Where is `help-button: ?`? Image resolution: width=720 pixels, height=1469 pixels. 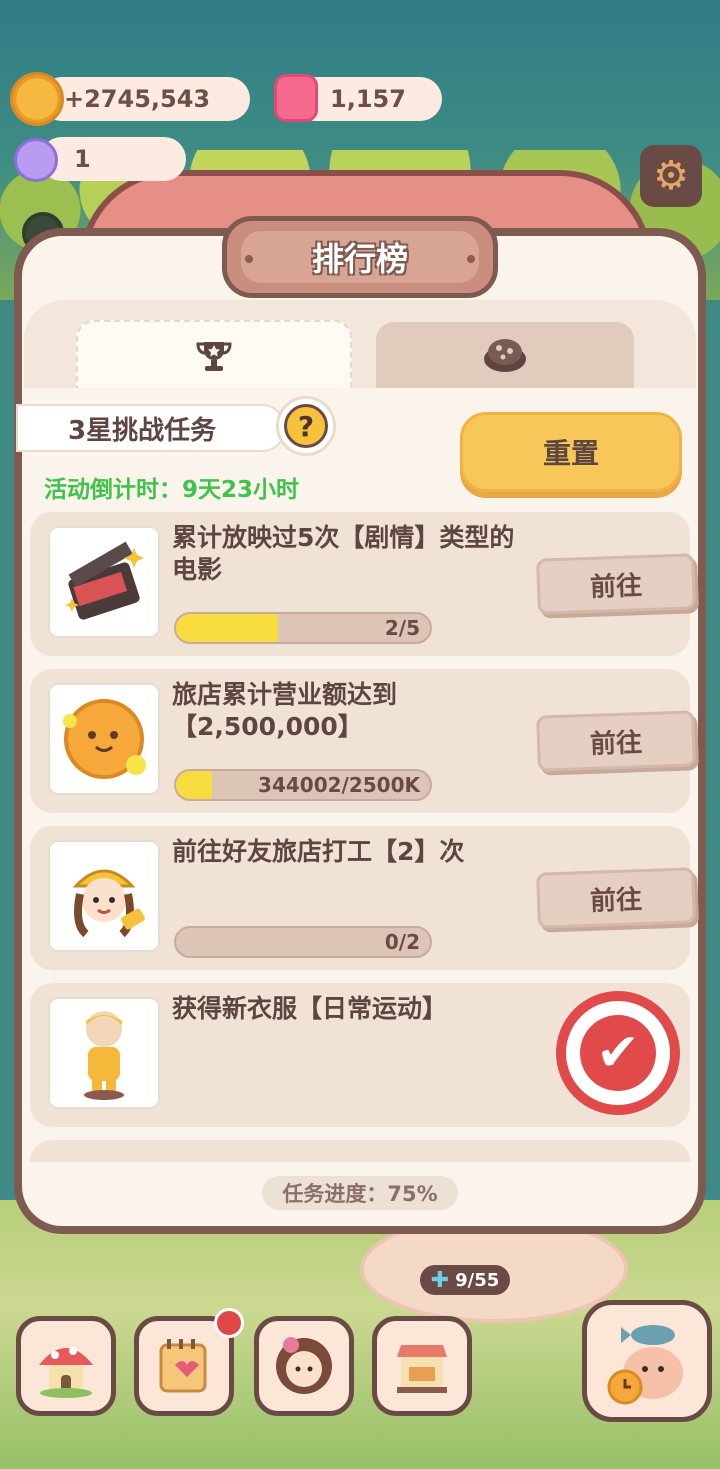
help-button: ? is located at coordinates (306, 426).